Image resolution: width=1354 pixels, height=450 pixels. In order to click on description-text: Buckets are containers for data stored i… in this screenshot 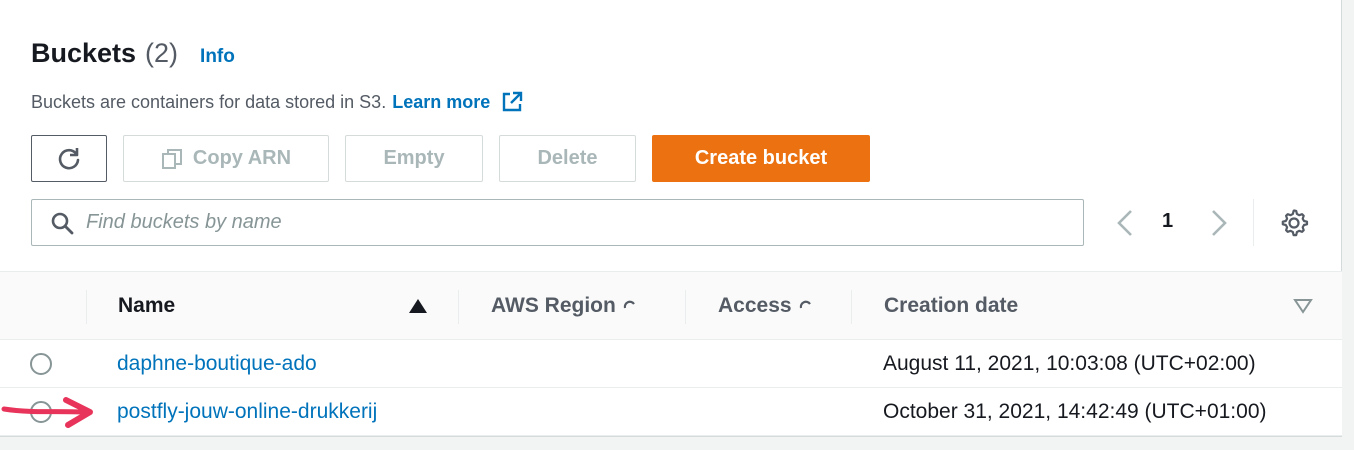, I will do `click(209, 101)`.